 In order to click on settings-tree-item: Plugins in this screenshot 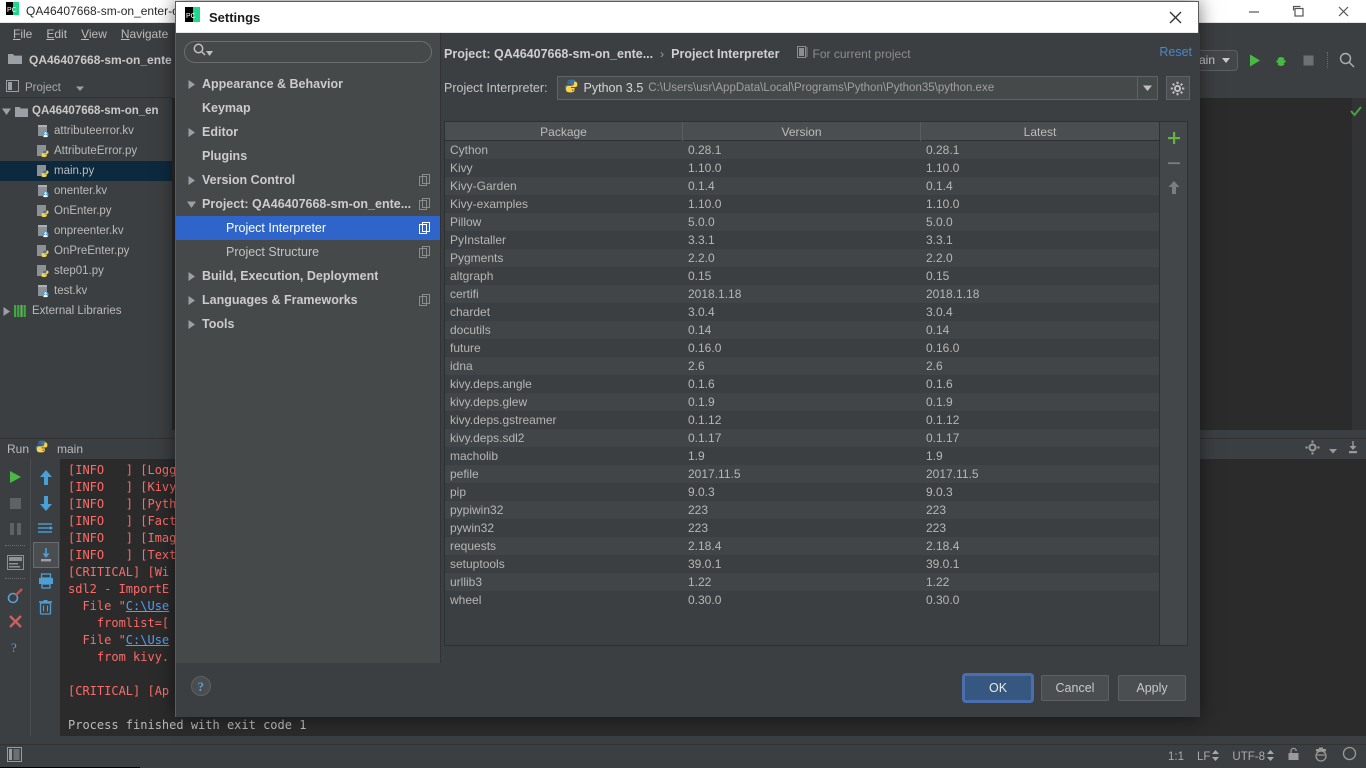, I will do `click(308, 156)`.